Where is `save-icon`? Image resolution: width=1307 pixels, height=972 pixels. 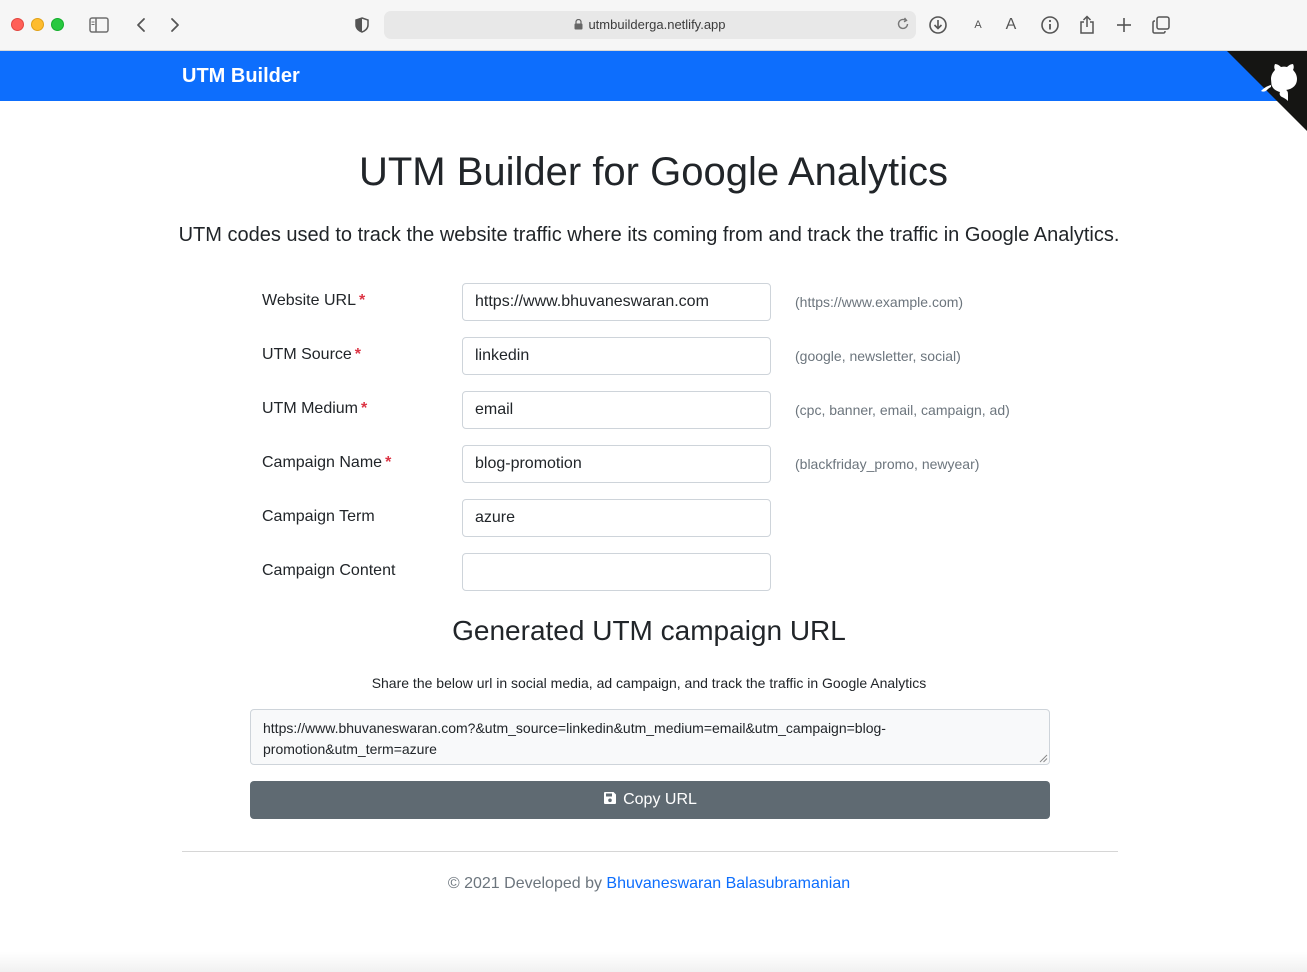 save-icon is located at coordinates (610, 800).